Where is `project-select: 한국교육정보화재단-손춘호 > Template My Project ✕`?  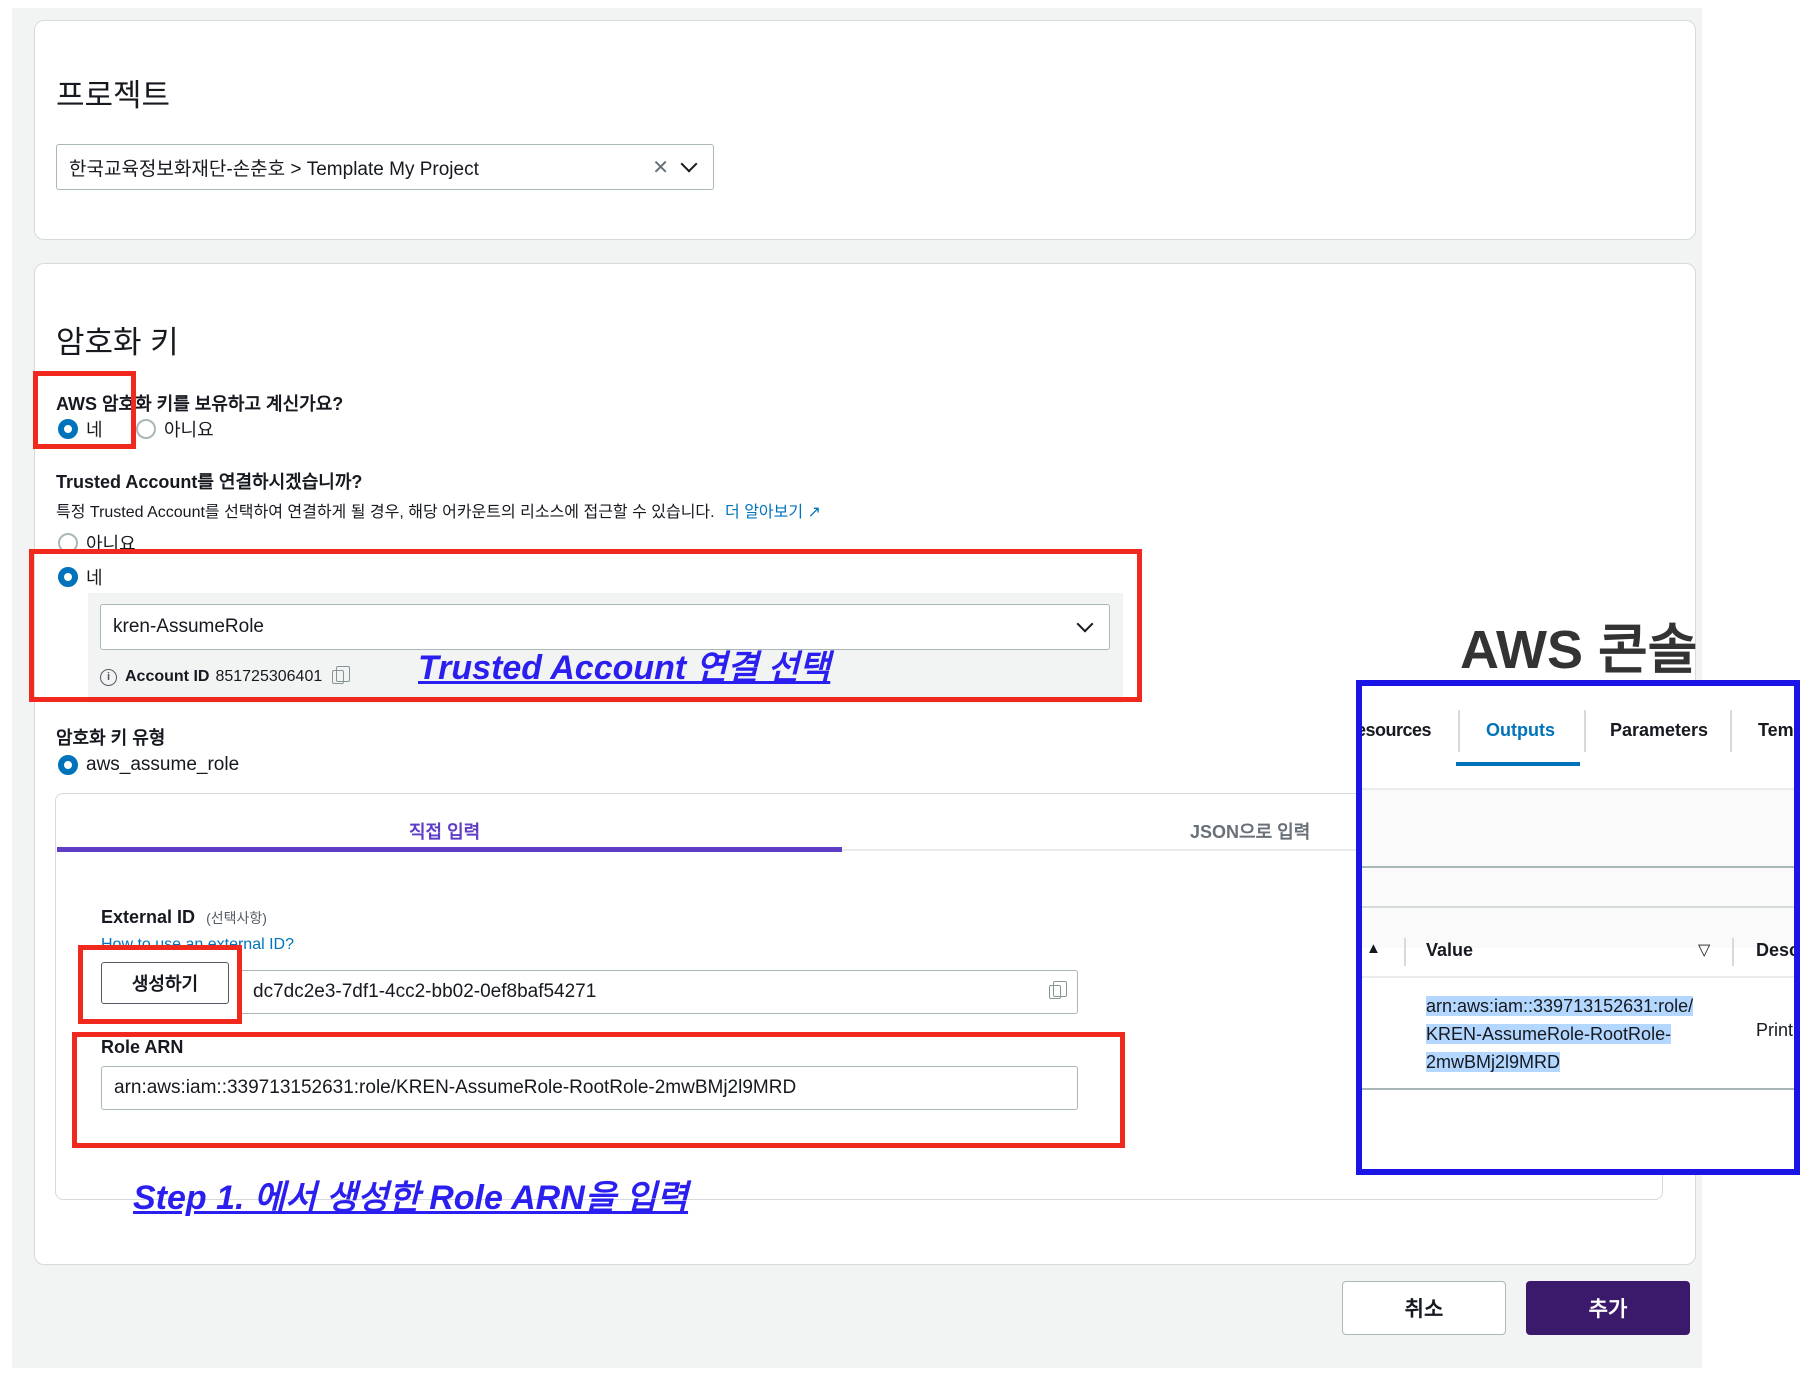 project-select: 한국교육정보화재단-손춘호 > Template My Project ✕ is located at coordinates (385, 167).